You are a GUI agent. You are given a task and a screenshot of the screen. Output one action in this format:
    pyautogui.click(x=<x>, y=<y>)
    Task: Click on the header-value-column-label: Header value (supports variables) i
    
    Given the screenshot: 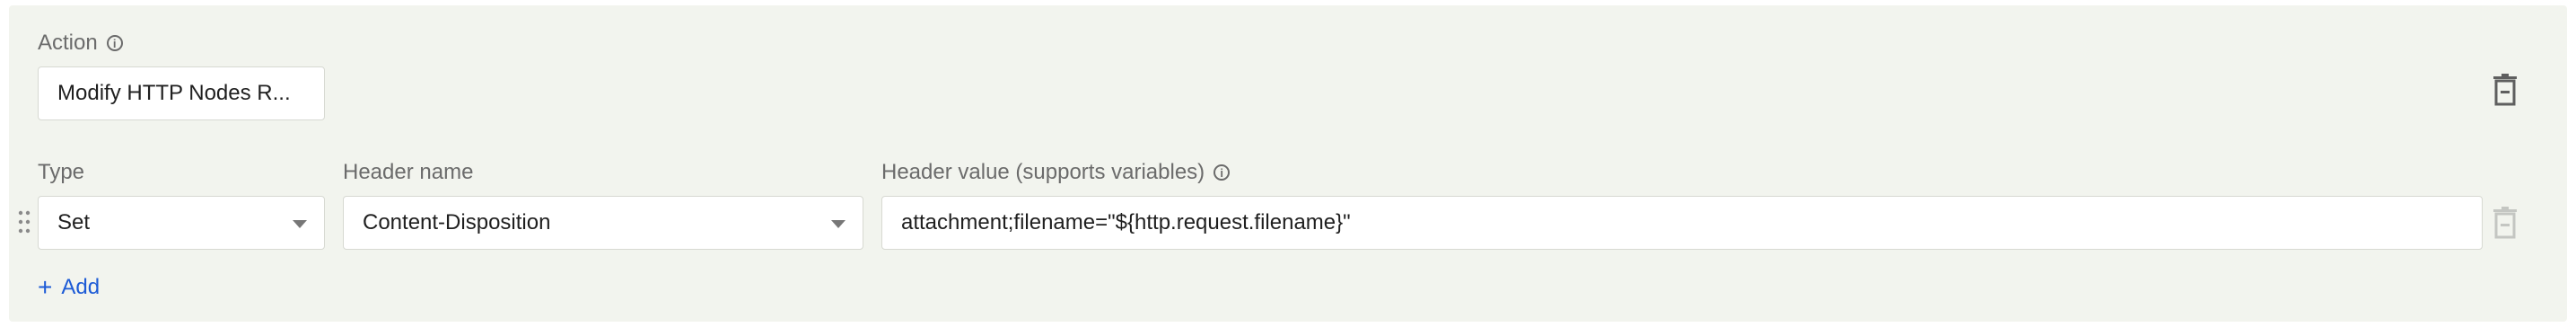 What is the action you would take?
    pyautogui.click(x=1056, y=173)
    